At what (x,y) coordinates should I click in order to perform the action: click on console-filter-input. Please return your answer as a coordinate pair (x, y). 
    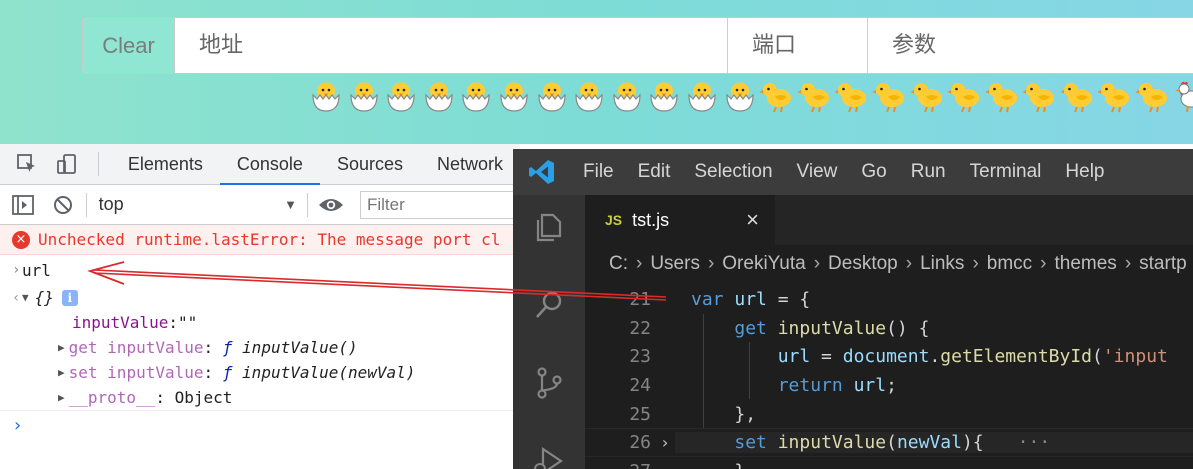
    Looking at the image, I should click on (439, 204).